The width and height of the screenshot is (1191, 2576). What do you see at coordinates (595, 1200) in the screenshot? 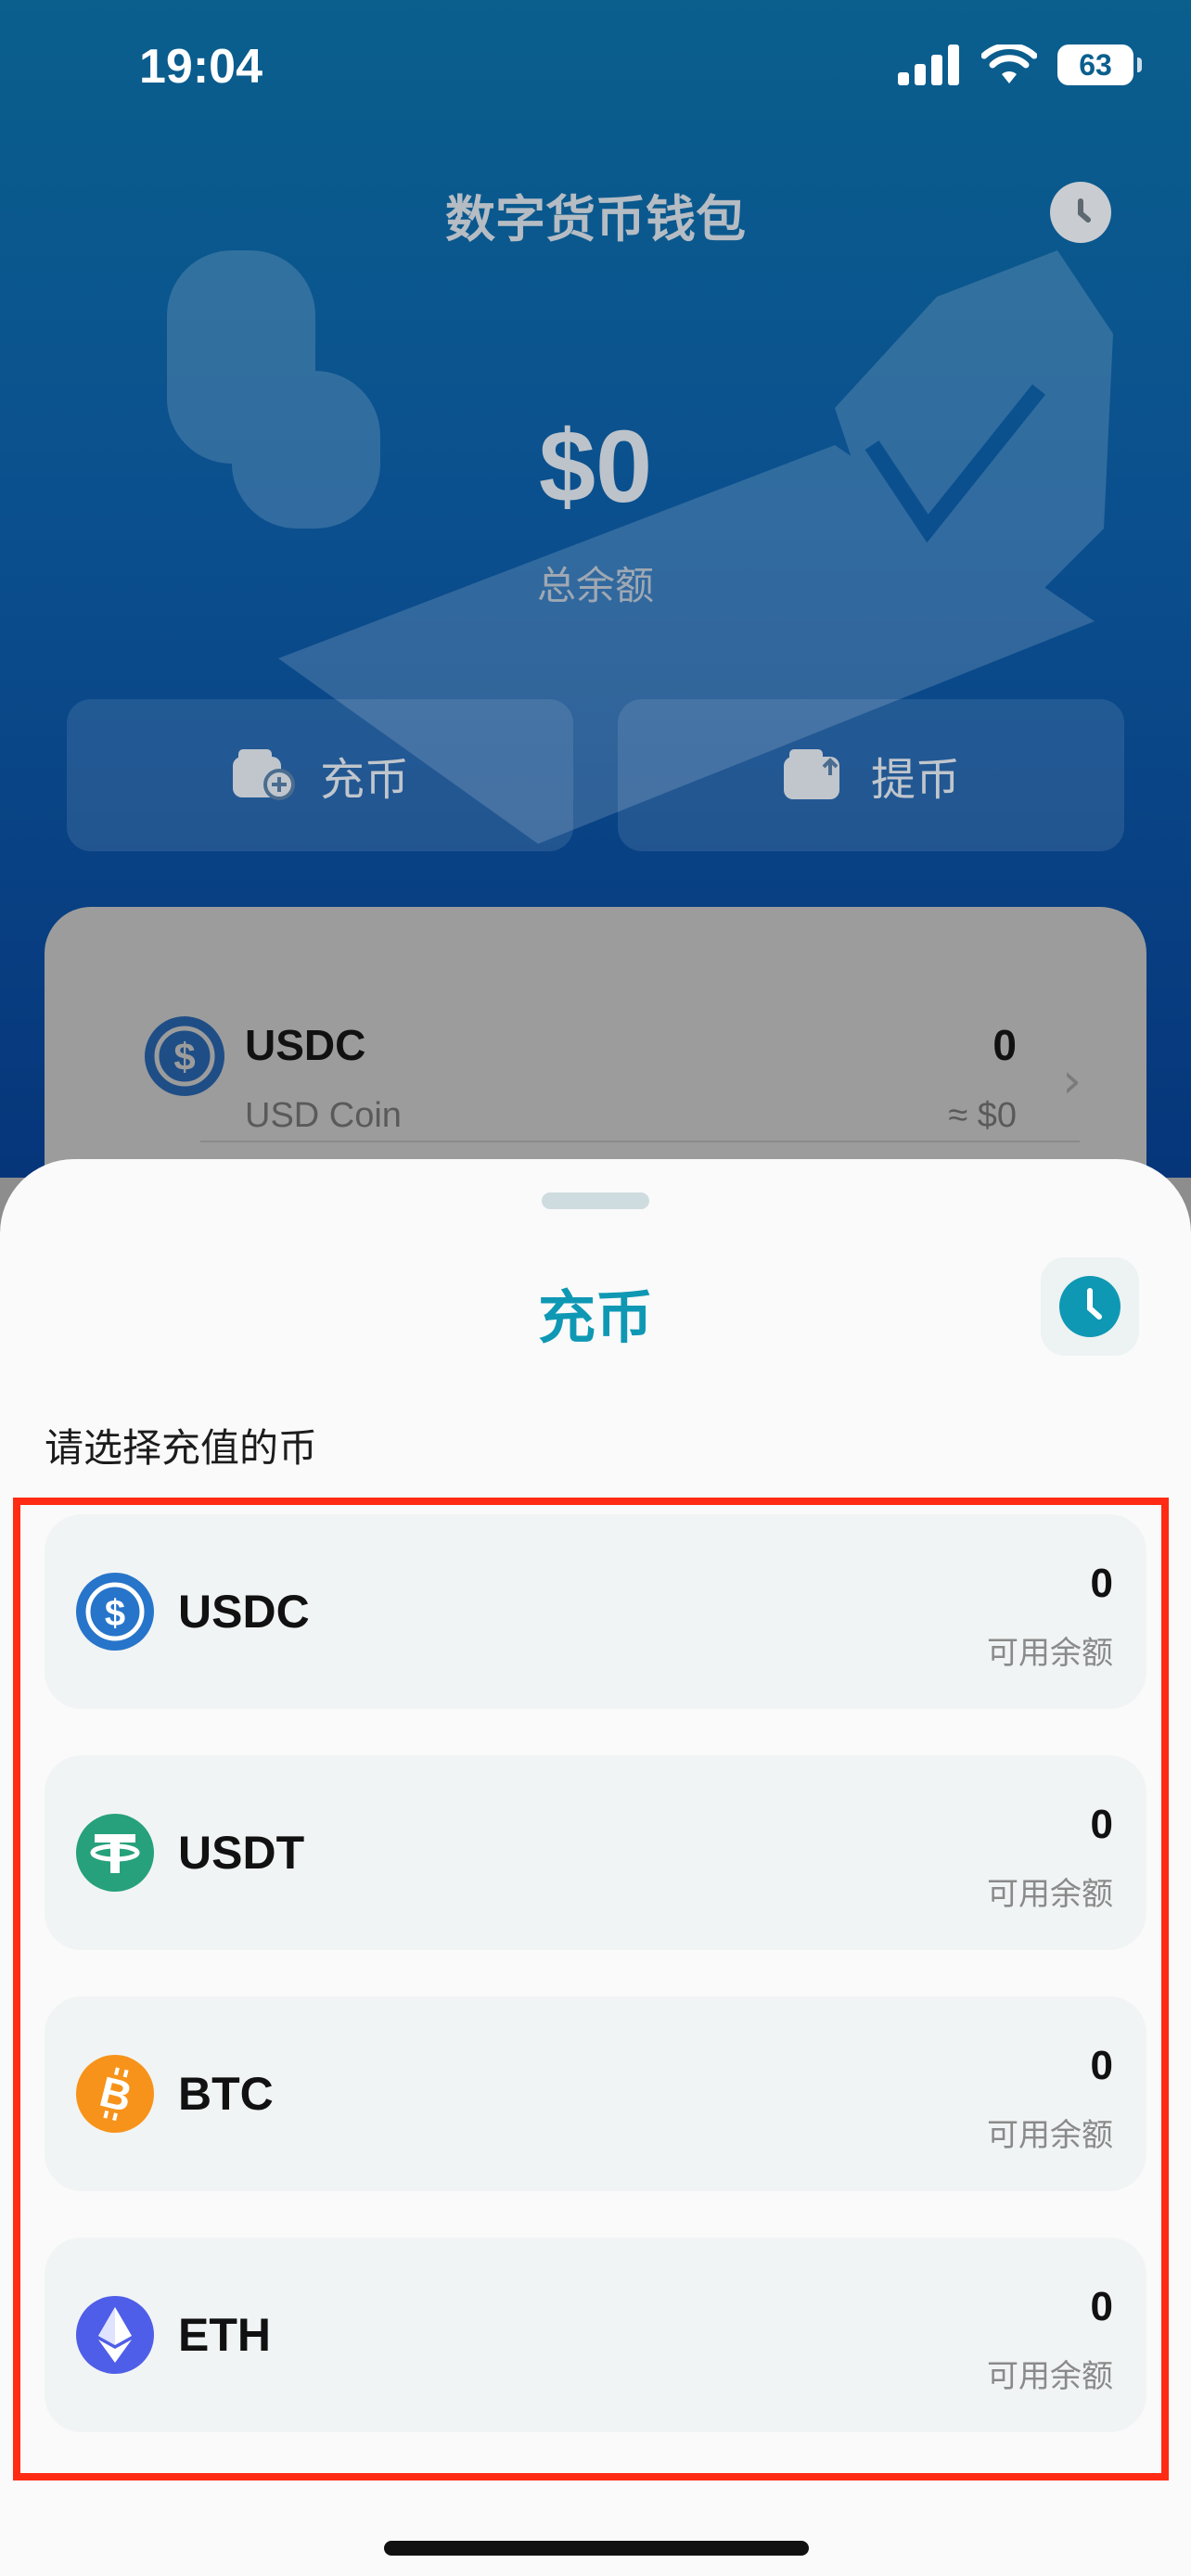
I see `sheet-grabber` at bounding box center [595, 1200].